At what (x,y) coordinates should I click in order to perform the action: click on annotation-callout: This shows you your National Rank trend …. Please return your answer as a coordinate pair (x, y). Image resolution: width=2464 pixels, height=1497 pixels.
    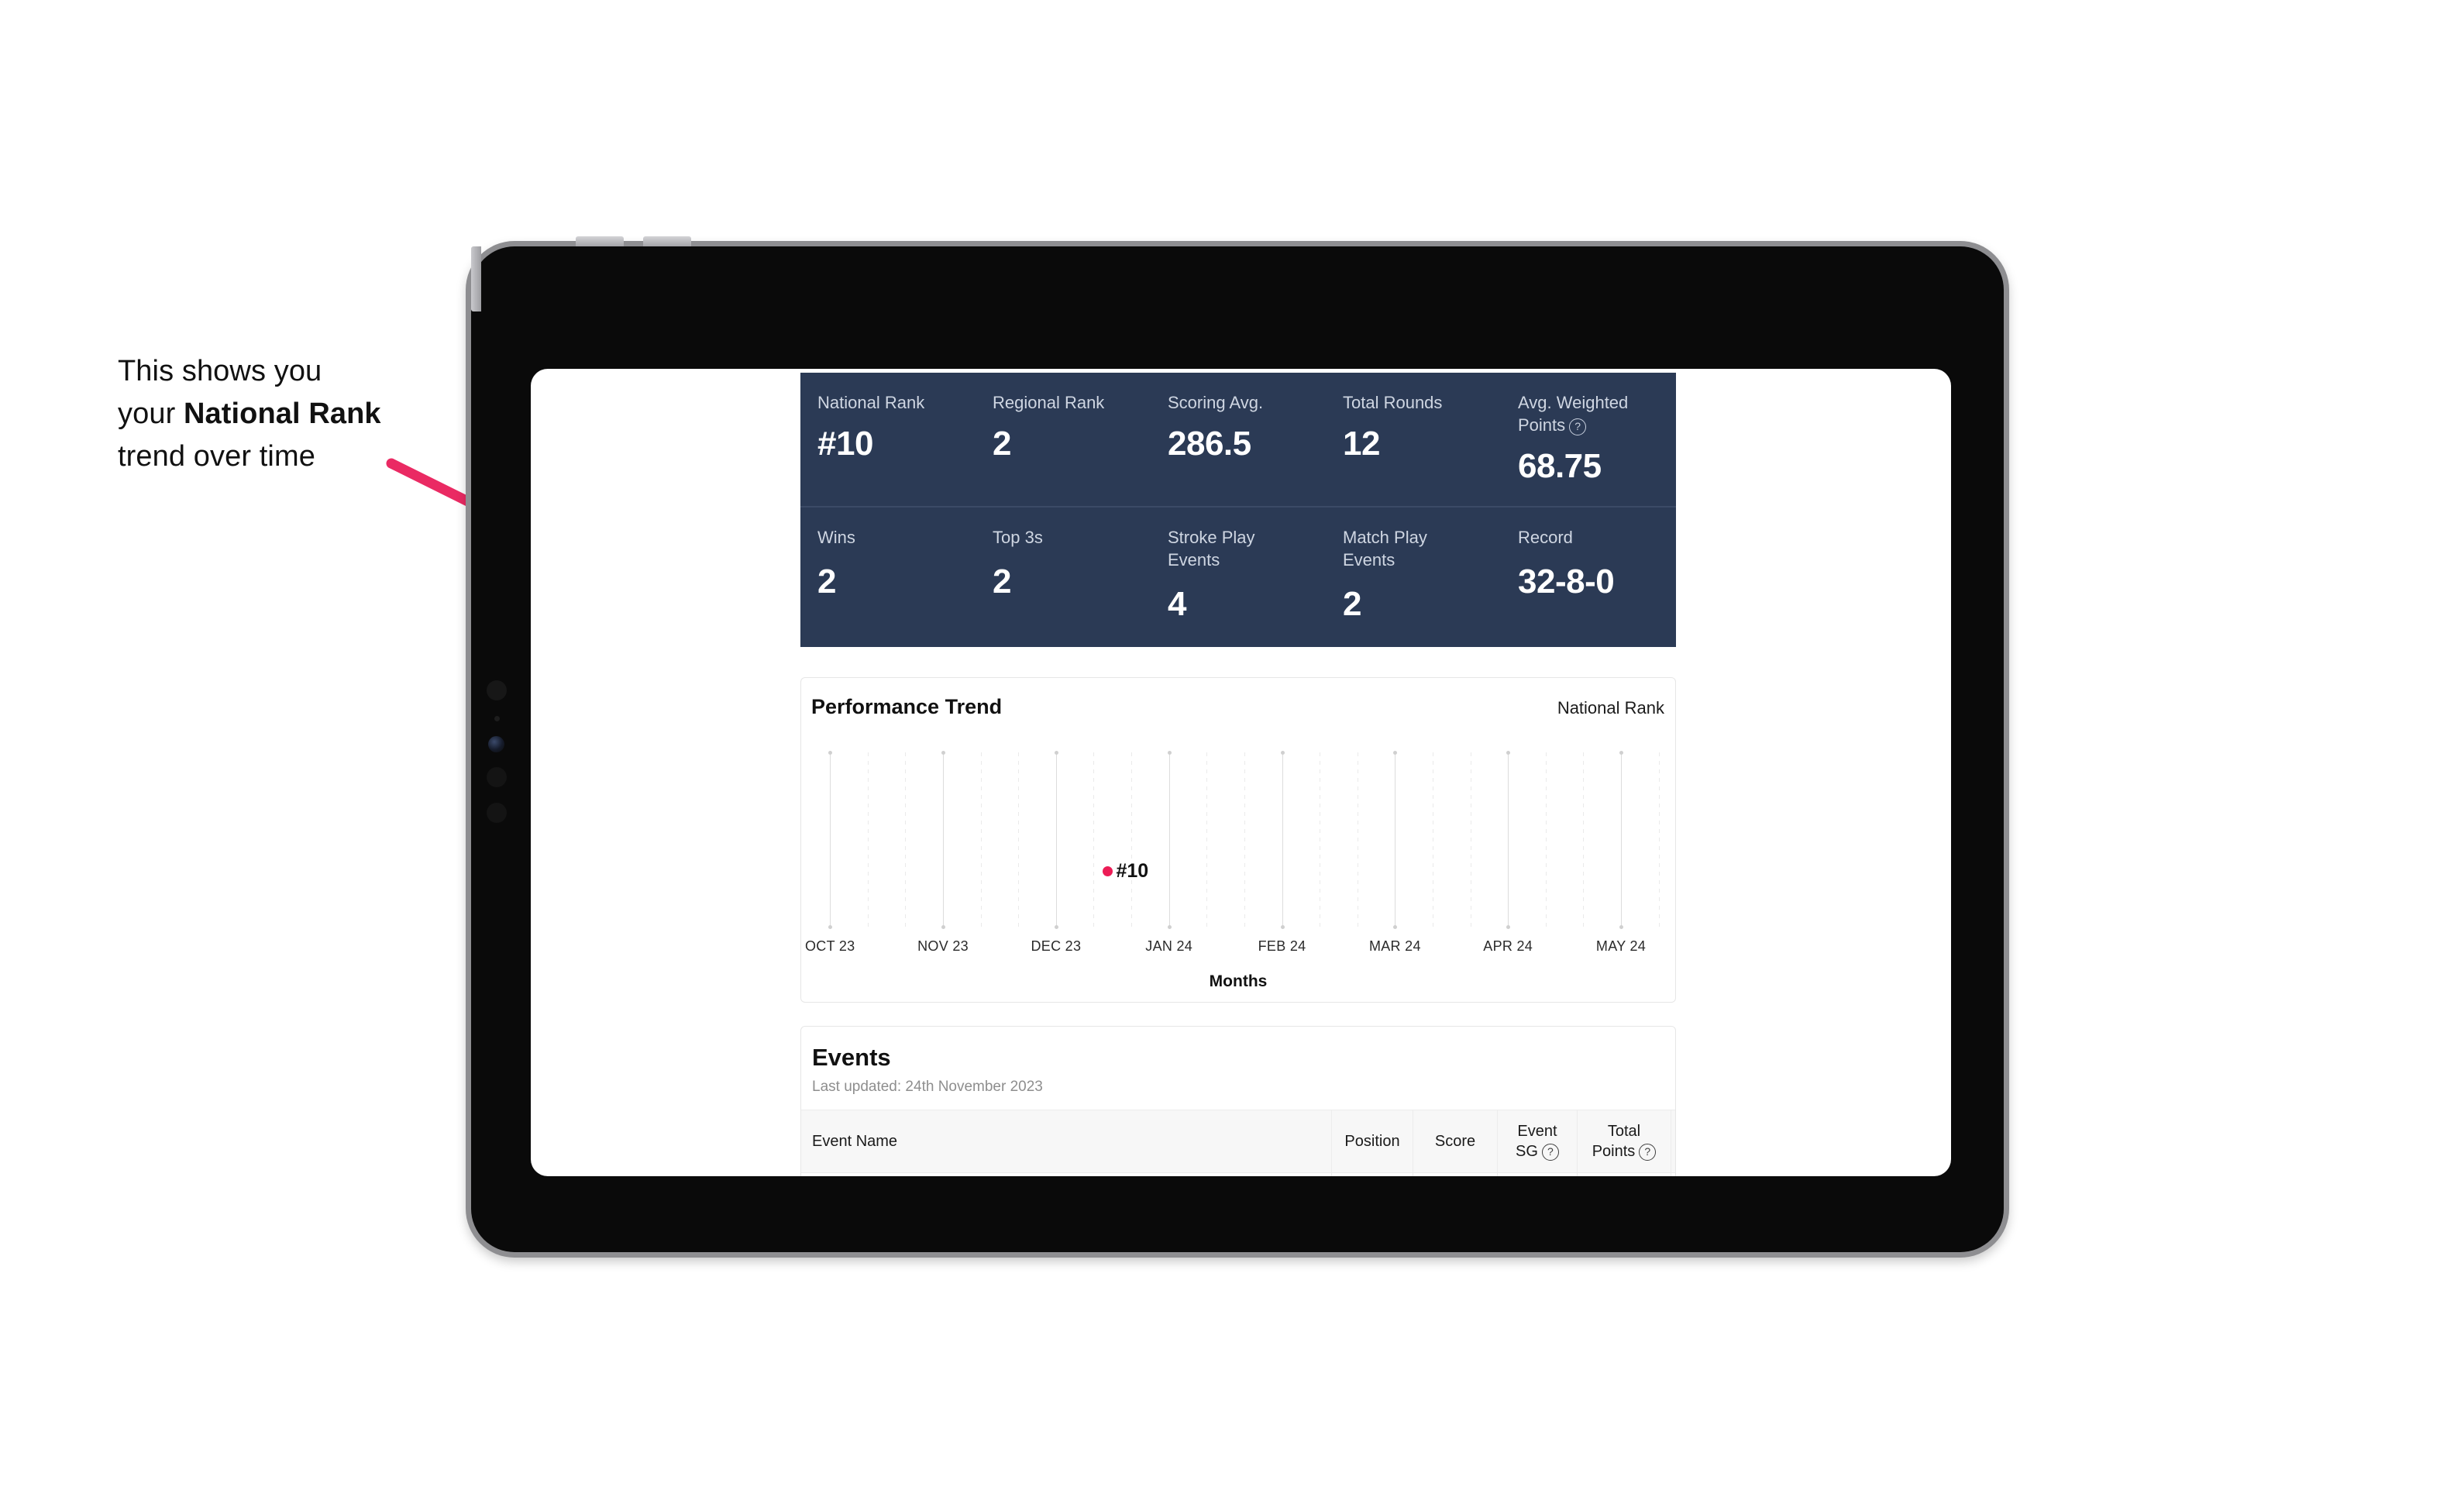
    Looking at the image, I should click on (280, 414).